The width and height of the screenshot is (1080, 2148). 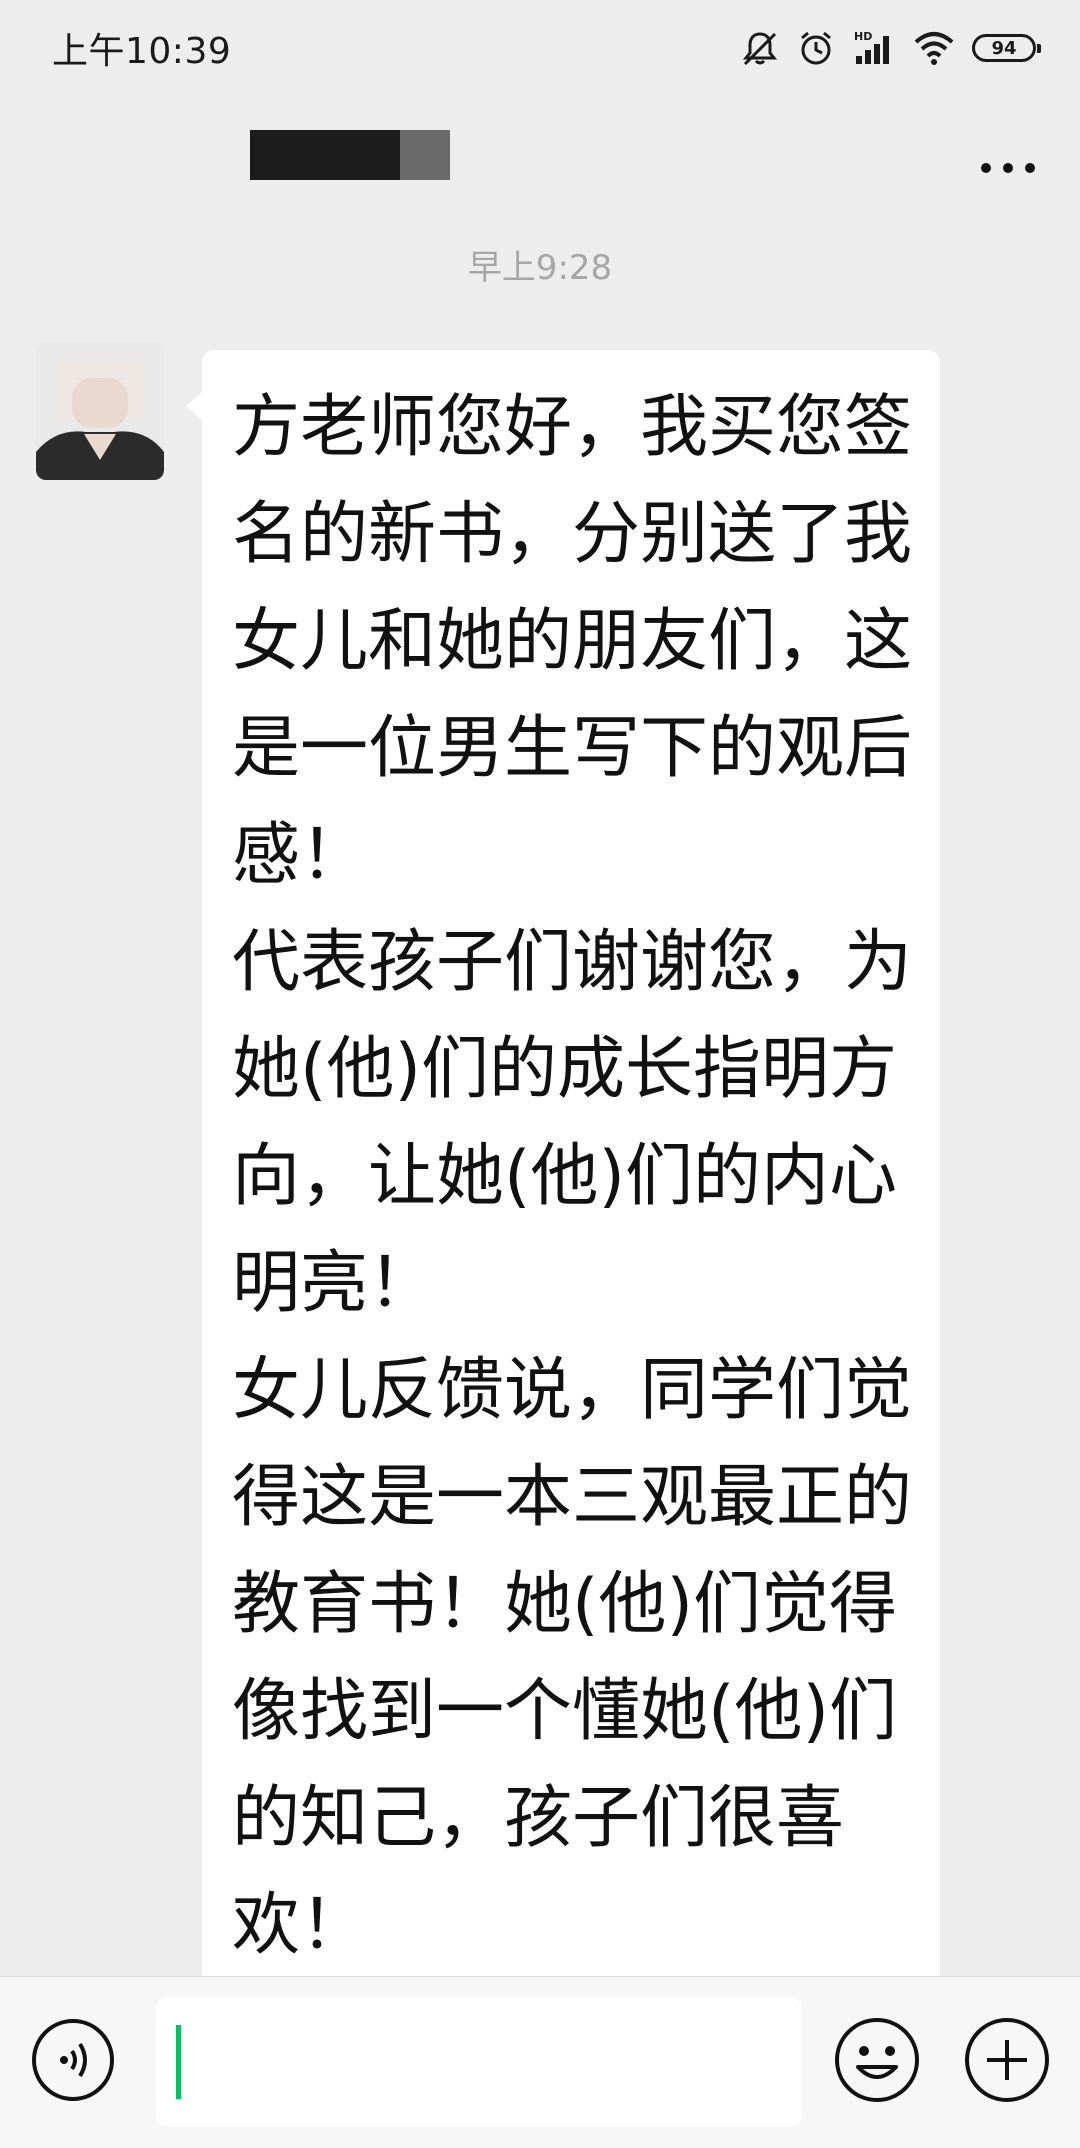 I want to click on voice-icon, so click(x=73, y=2060).